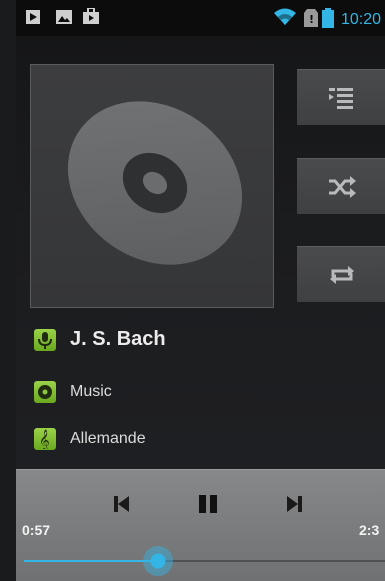 This screenshot has width=385, height=581. I want to click on repeat-icon, so click(342, 275).